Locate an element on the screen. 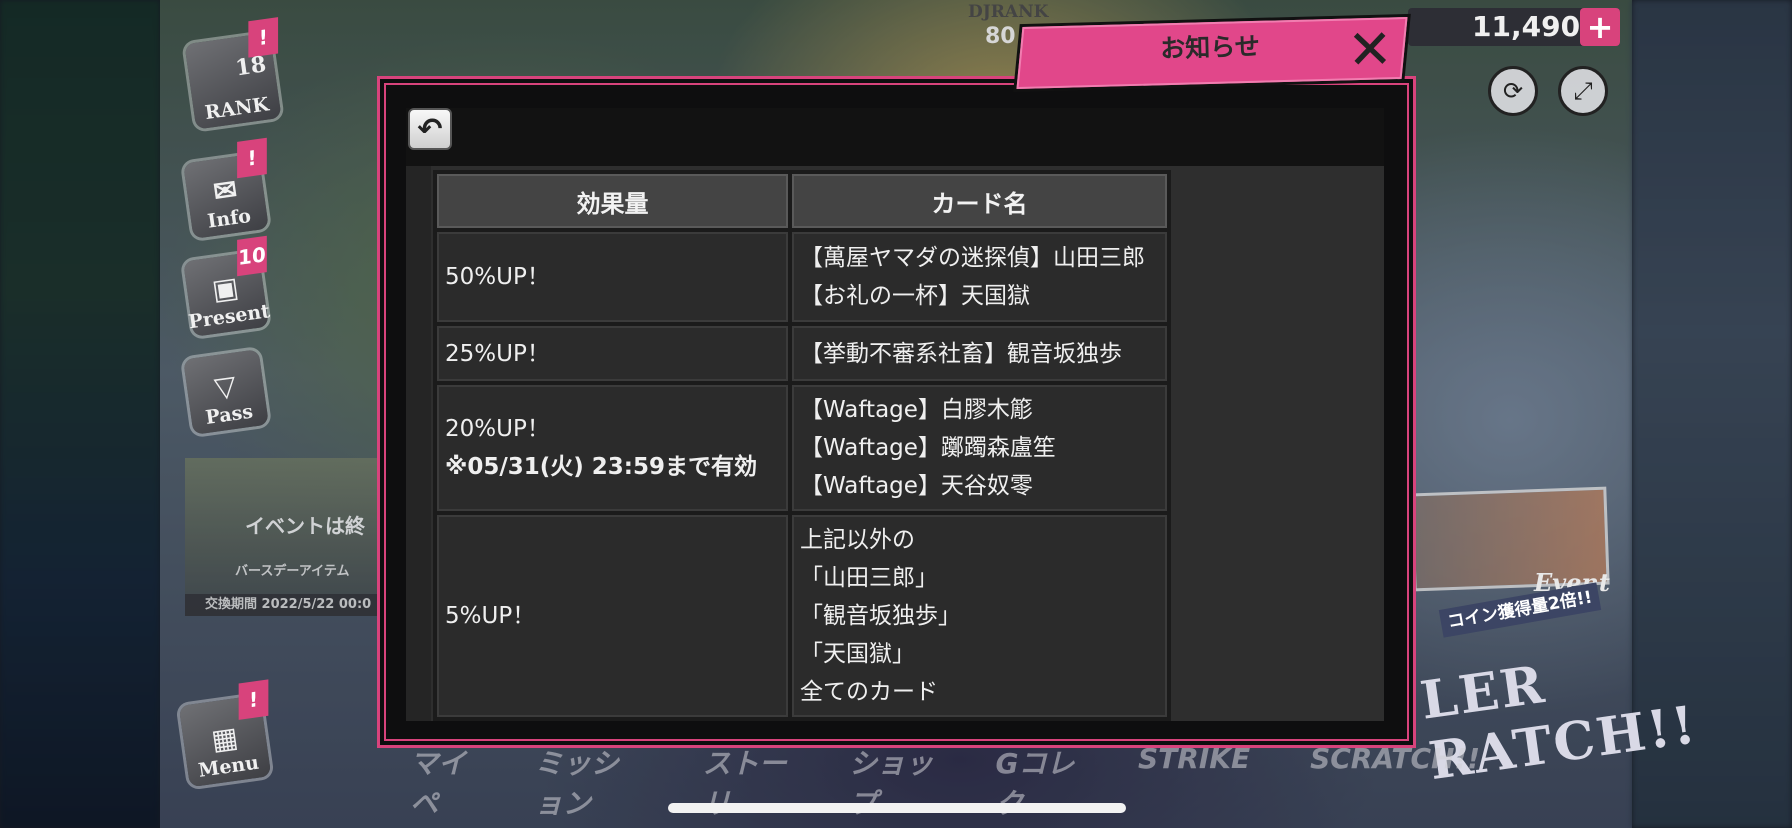 The image size is (1792, 828). card-name: 全てのカード is located at coordinates (869, 692).